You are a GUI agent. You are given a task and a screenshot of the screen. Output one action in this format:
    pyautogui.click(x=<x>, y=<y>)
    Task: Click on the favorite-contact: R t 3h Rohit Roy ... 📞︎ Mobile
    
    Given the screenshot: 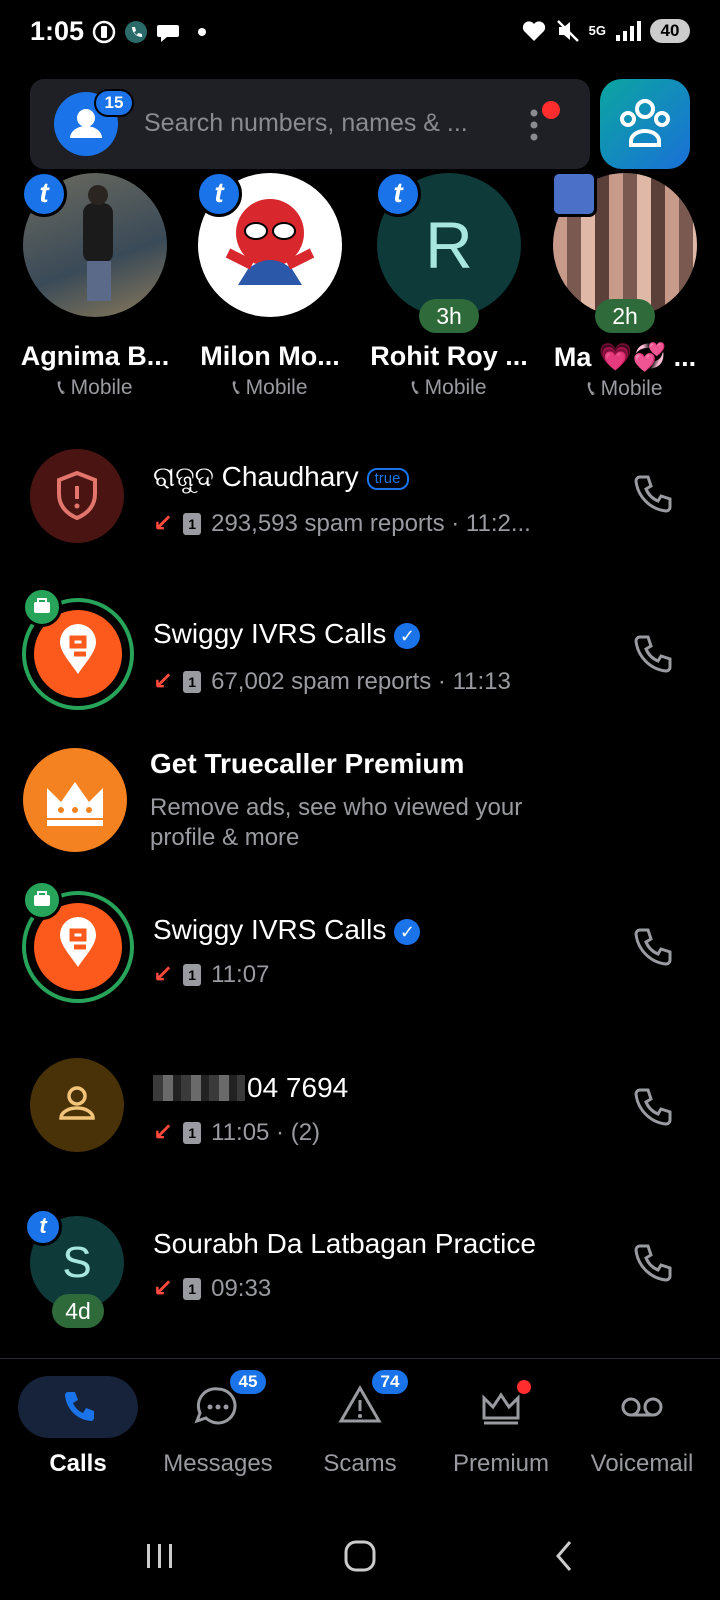 What is the action you would take?
    pyautogui.click(x=449, y=285)
    